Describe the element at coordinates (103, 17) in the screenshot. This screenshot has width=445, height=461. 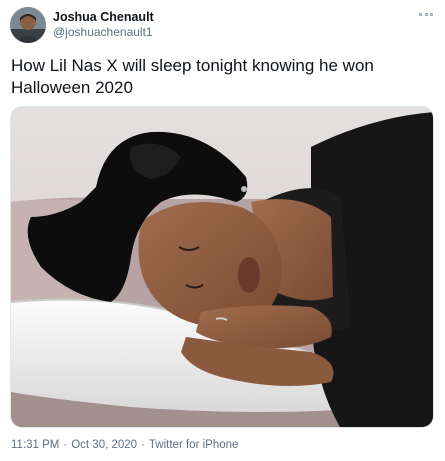
I see `display-name: Joshua Chenault` at that location.